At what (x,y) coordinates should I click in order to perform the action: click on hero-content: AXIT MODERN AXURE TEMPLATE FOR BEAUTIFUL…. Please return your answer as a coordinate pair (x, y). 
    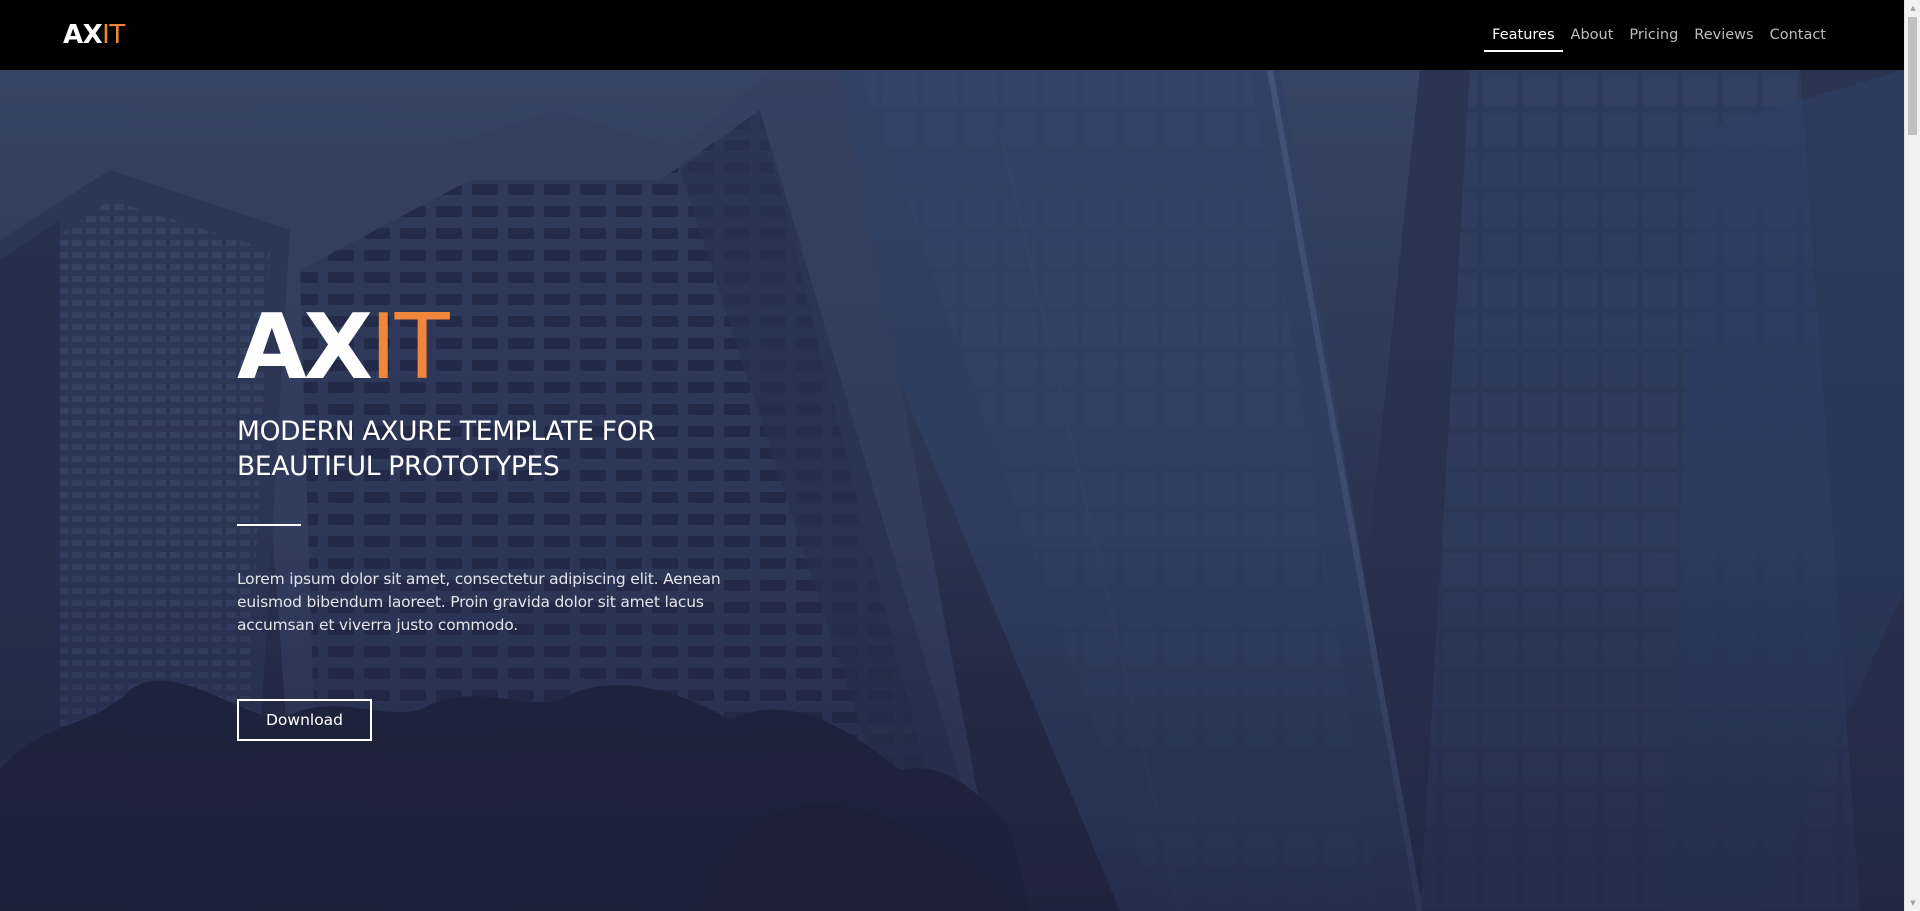
    Looking at the image, I should click on (497, 519).